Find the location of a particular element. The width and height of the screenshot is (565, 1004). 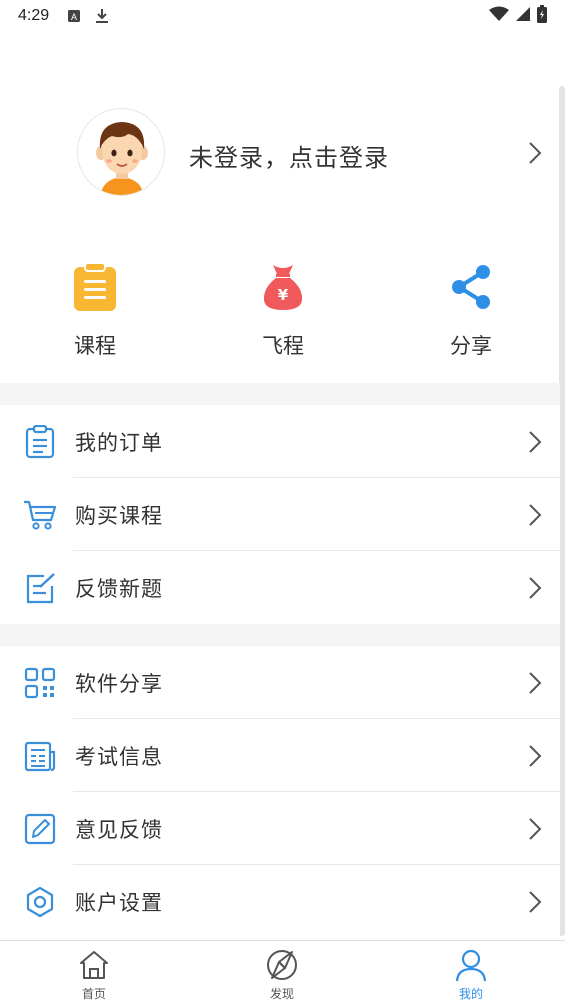

pencil-square-icon is located at coordinates (40, 829).